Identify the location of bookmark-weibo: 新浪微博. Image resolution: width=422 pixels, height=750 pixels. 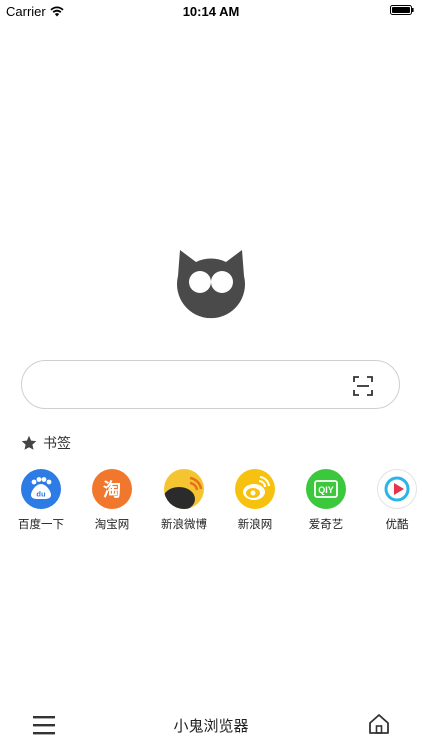
(184, 500).